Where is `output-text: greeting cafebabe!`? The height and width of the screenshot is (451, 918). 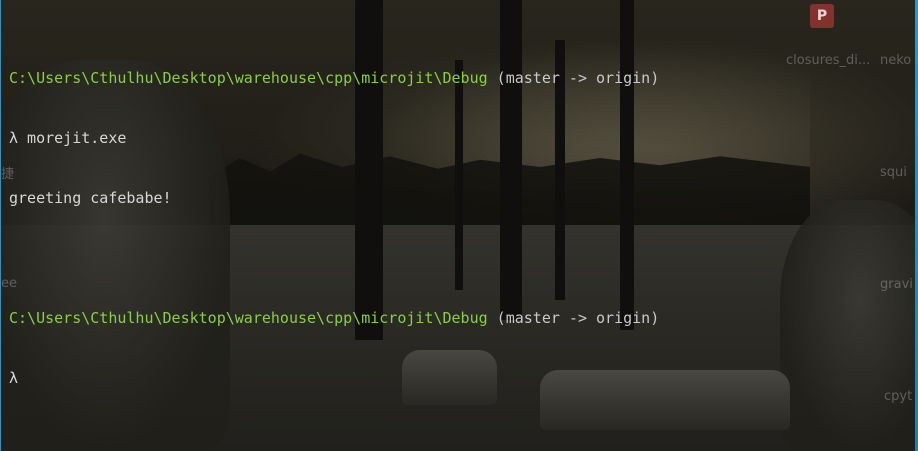 output-text: greeting cafebabe! is located at coordinates (90, 198).